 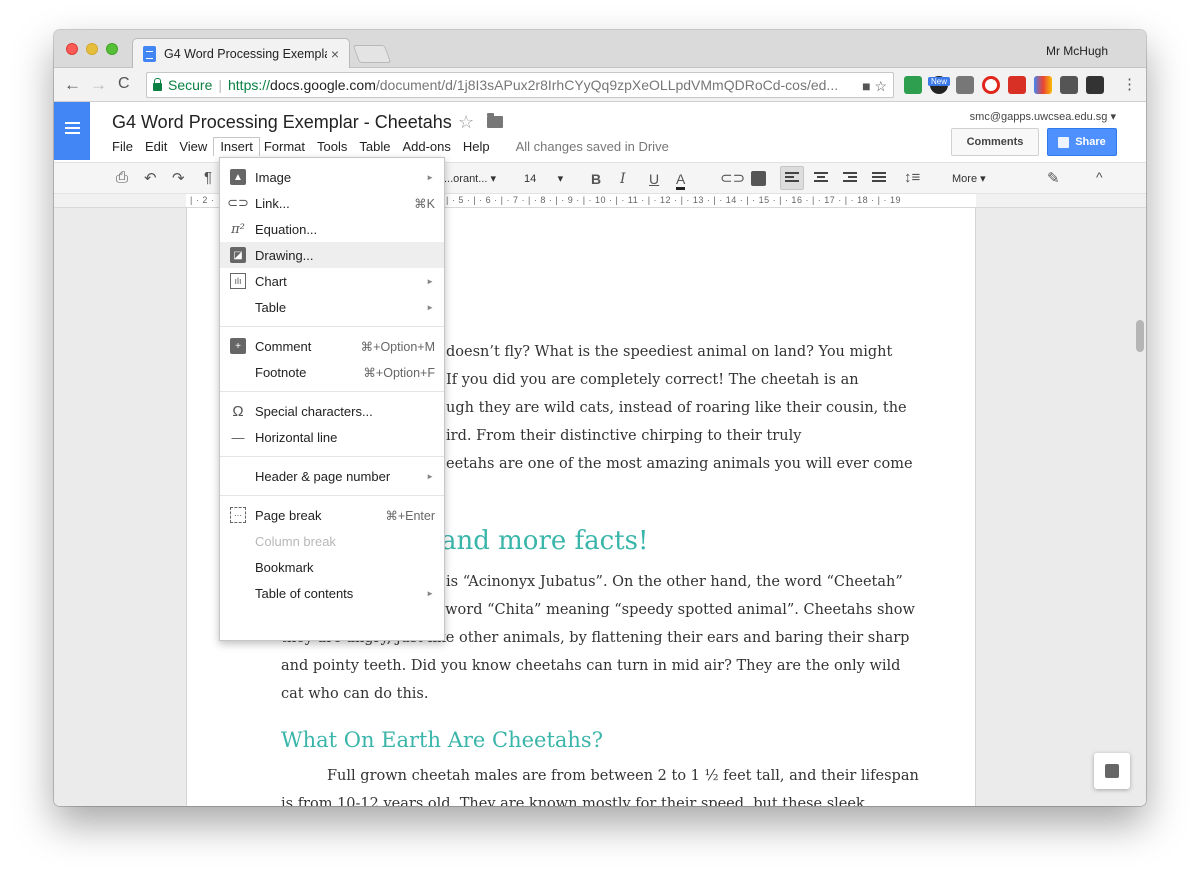 What do you see at coordinates (112, 49) in the screenshot?
I see `window-maximize-button` at bounding box center [112, 49].